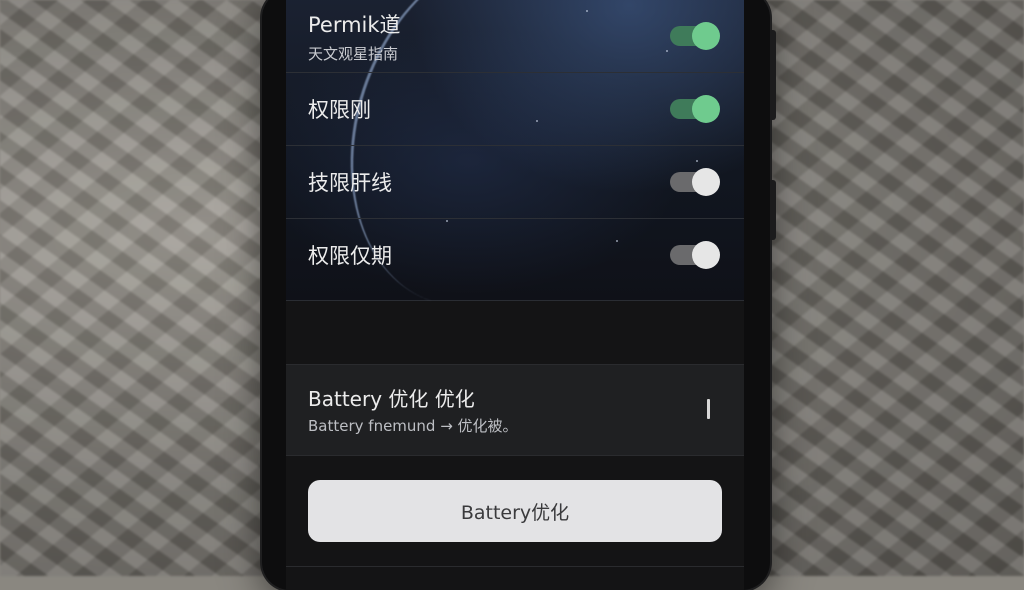 This screenshot has width=1024, height=590. Describe the element at coordinates (515, 36) in the screenshot. I see `permission-row: Permik道 天文观星指南` at that location.